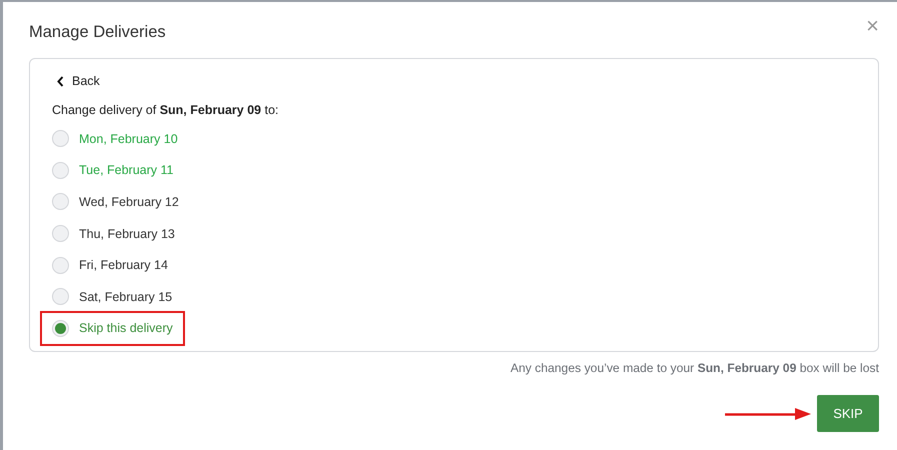 This screenshot has height=450, width=897. Describe the element at coordinates (166, 110) in the screenshot. I see `change-delivery-prompt: Change delivery of Sun, February 09 to:` at that location.